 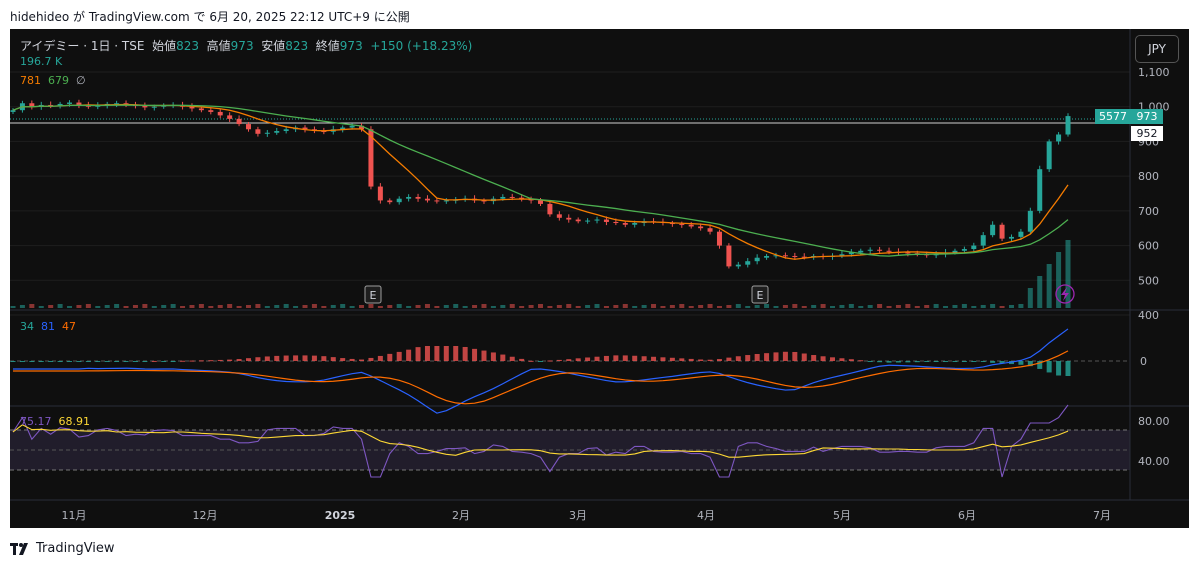 I want to click on high-label: 高値, so click(x=218, y=46).